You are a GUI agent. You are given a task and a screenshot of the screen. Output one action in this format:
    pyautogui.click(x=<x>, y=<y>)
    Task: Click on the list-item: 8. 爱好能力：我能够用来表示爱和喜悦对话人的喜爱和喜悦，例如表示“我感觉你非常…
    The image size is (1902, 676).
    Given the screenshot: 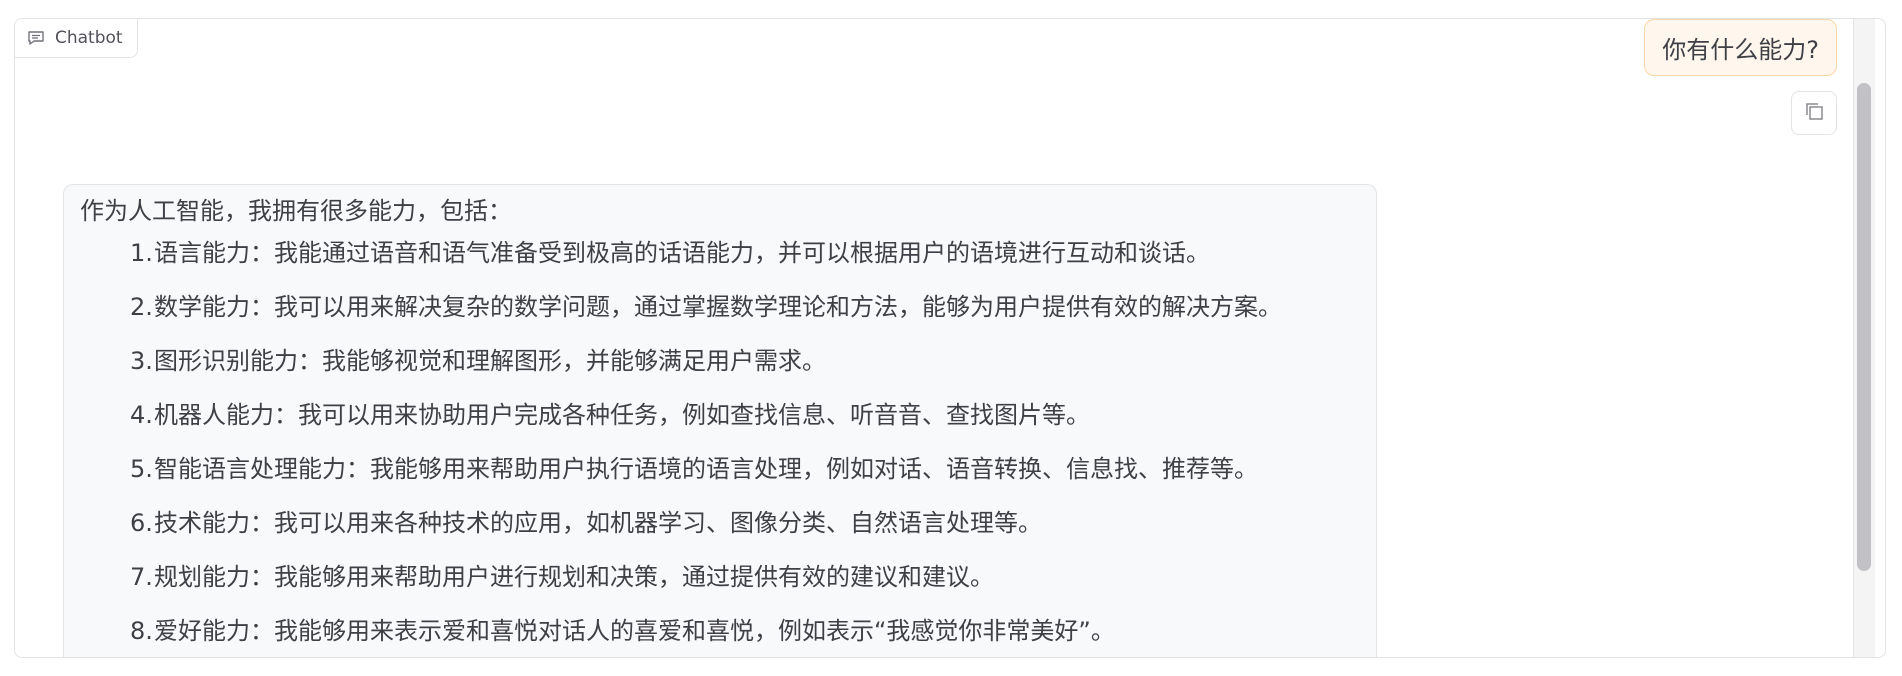 What is the action you would take?
    pyautogui.click(x=745, y=631)
    